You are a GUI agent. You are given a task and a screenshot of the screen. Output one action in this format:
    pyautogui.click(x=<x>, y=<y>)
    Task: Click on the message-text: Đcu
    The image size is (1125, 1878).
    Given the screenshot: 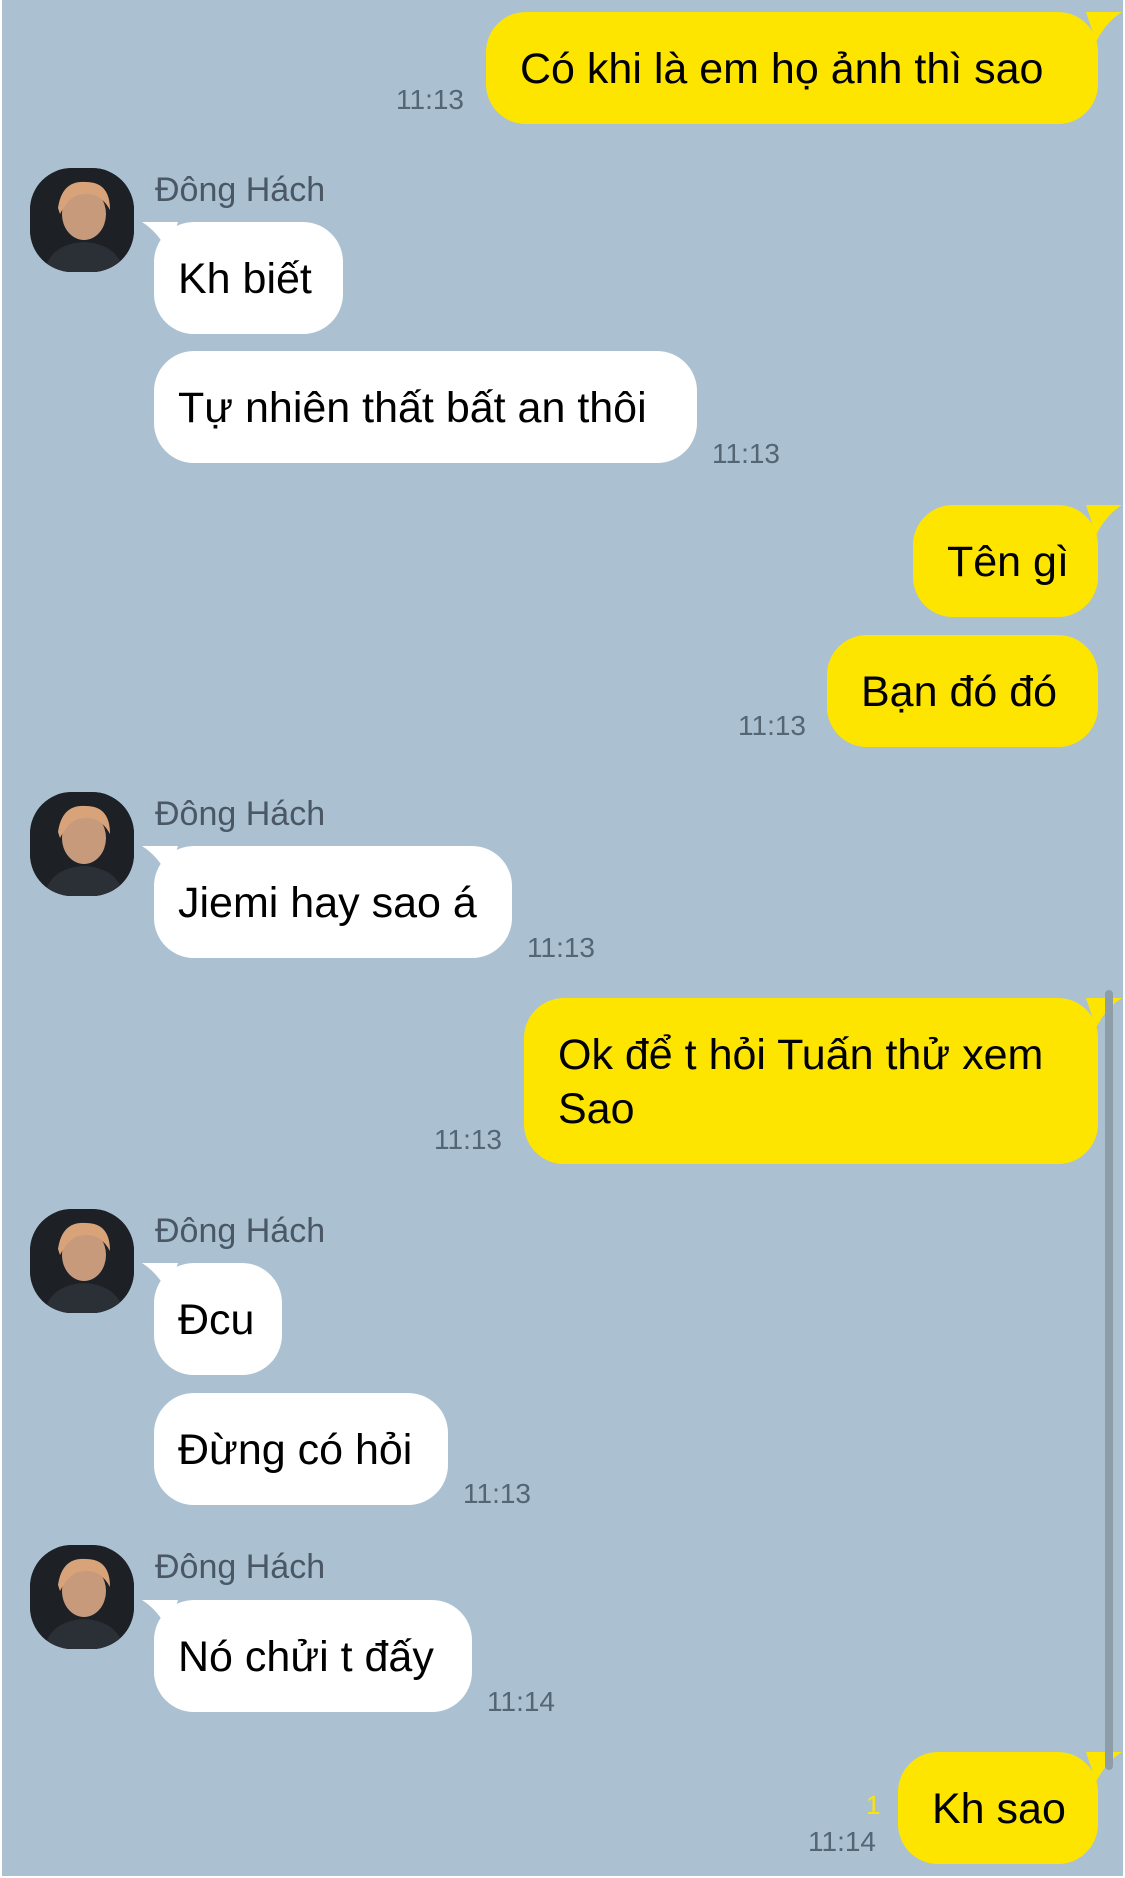 What is the action you would take?
    pyautogui.click(x=216, y=1320)
    